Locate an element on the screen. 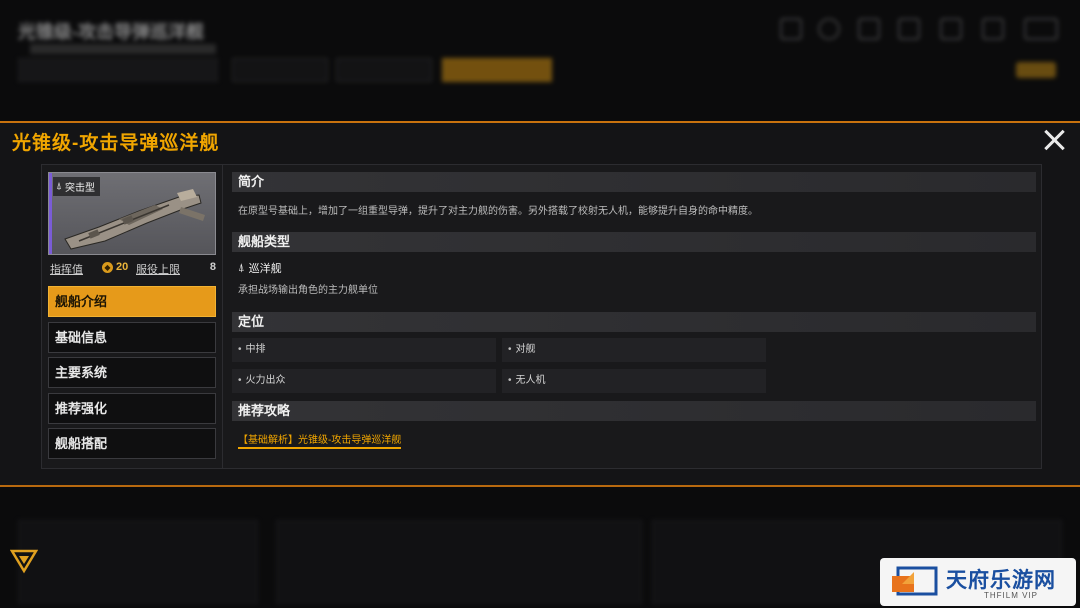  guide-link: 【基础解析】光锥级-攻击导弹巡洋舰 is located at coordinates (320, 440).